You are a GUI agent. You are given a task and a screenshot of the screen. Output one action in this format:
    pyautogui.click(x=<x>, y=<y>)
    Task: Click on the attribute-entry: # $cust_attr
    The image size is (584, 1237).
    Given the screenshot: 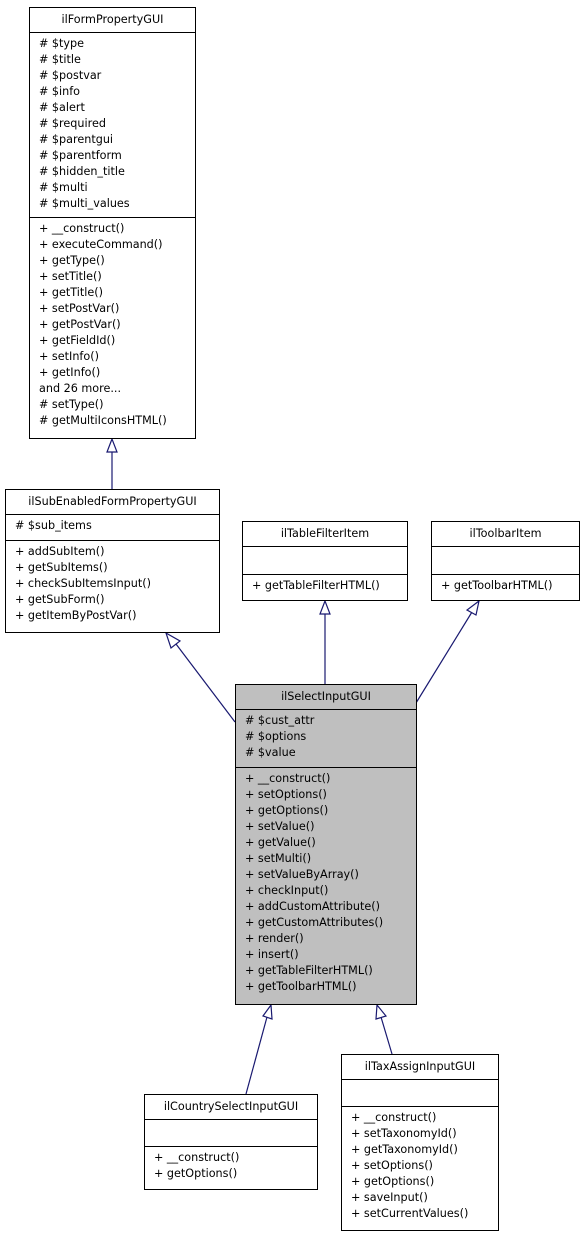 What is the action you would take?
    pyautogui.click(x=330, y=721)
    